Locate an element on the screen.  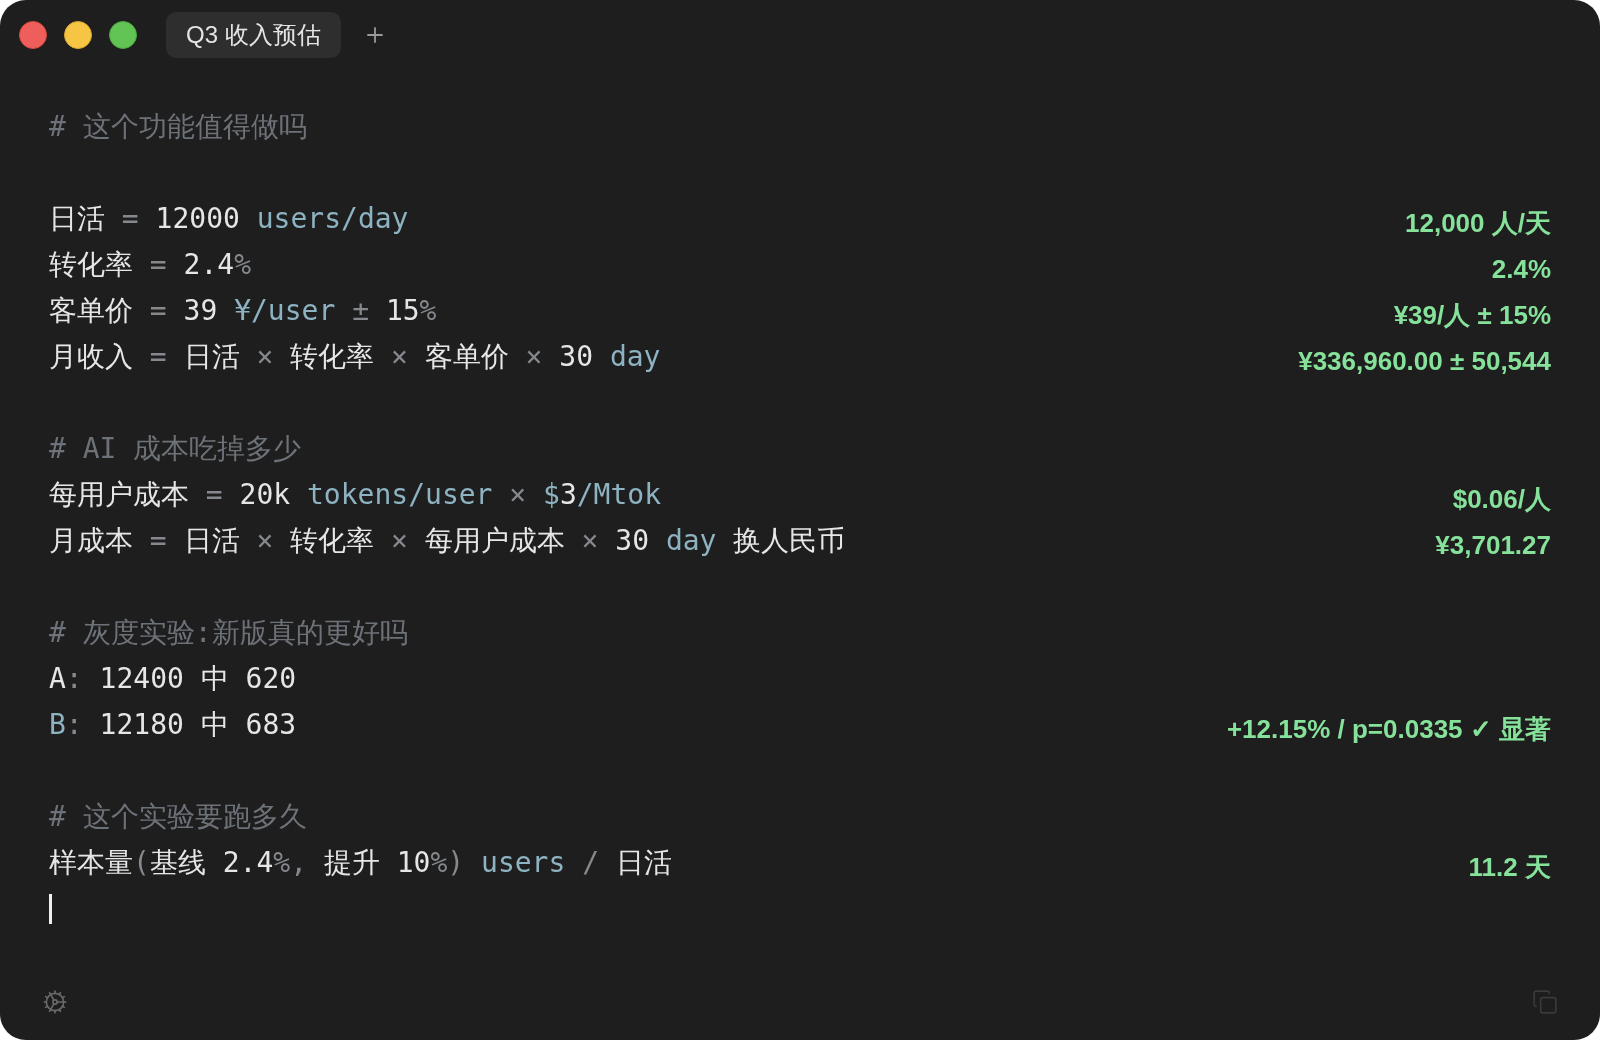
result-value: 2.4% is located at coordinates (1521, 270).